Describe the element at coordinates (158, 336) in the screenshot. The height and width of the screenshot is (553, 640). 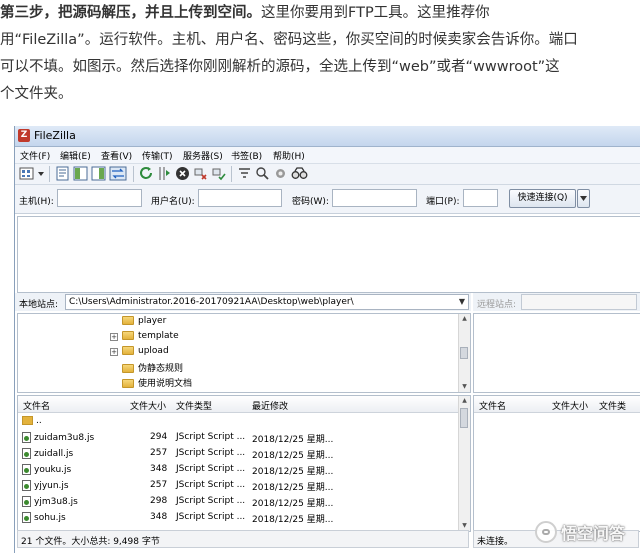
I see `tree-item-label: template` at that location.